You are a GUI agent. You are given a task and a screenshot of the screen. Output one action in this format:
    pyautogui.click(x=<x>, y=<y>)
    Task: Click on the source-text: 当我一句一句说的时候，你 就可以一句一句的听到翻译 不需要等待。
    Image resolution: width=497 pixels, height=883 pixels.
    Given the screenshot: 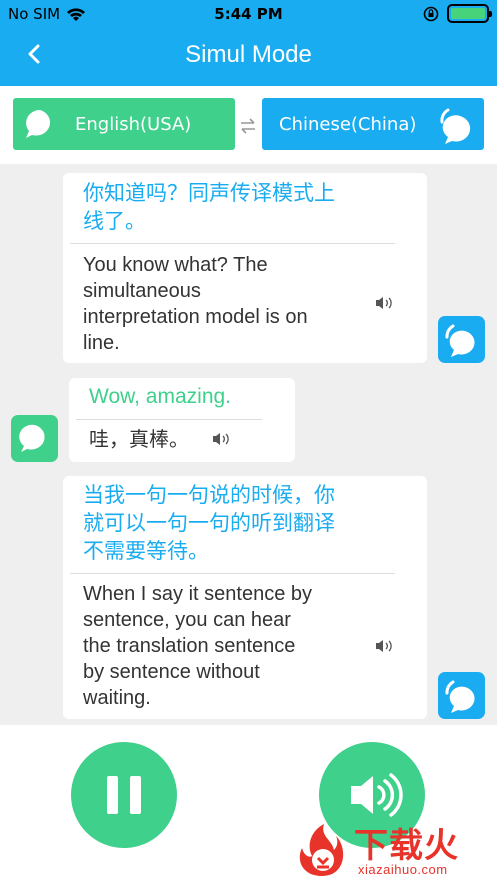 What is the action you would take?
    pyautogui.click(x=209, y=523)
    